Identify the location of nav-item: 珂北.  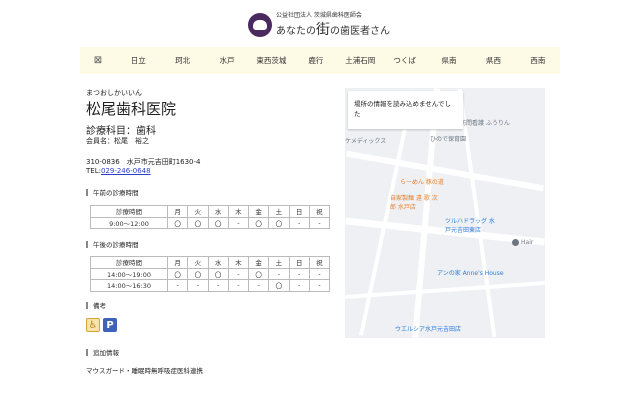
(182, 60).